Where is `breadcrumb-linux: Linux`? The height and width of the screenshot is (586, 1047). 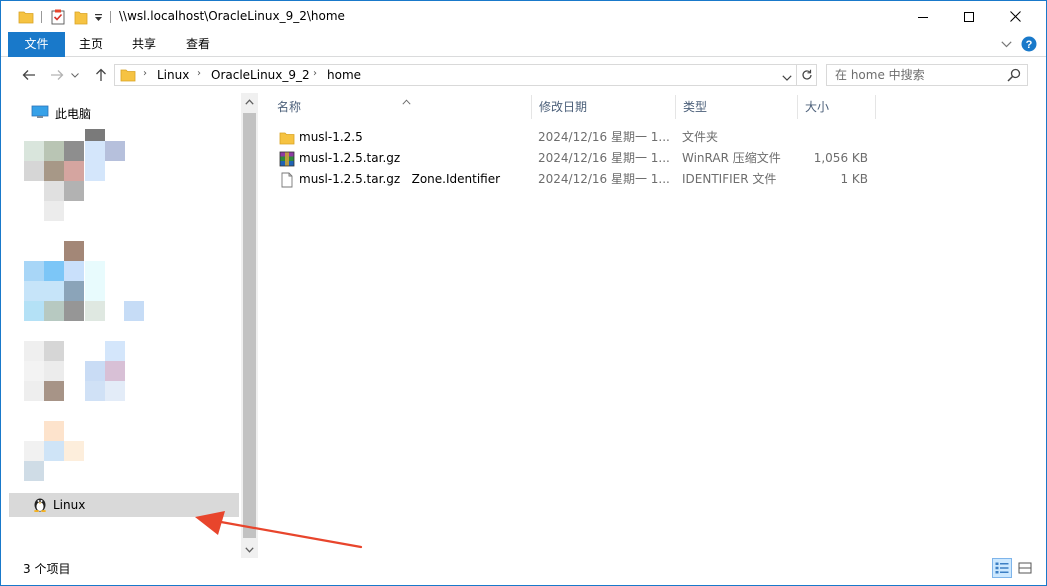
breadcrumb-linux: Linux is located at coordinates (173, 75).